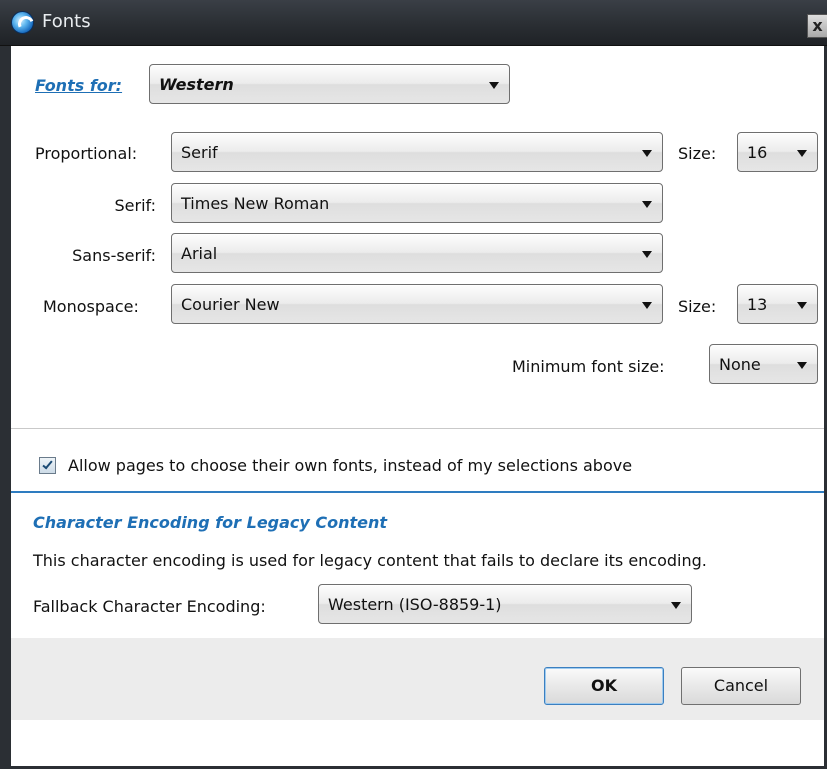  Describe the element at coordinates (66, 21) in the screenshot. I see `window-title: Fonts` at that location.